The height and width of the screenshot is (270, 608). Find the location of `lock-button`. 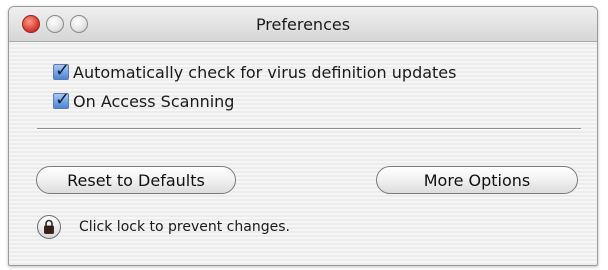

lock-button is located at coordinates (49, 227).